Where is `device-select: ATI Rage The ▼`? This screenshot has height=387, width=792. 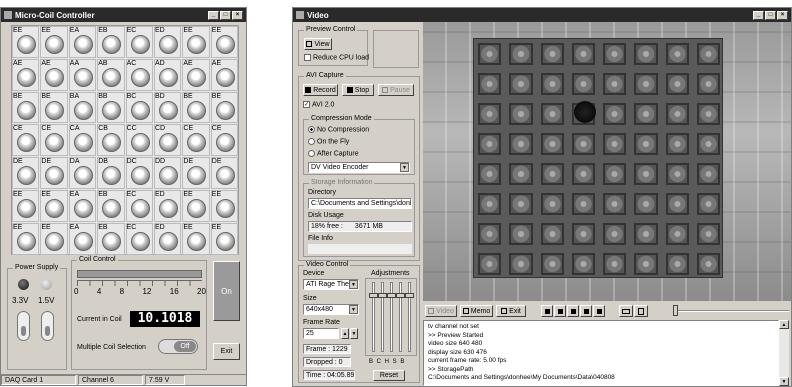
device-select: ATI Rage The ▼ is located at coordinates (331, 284).